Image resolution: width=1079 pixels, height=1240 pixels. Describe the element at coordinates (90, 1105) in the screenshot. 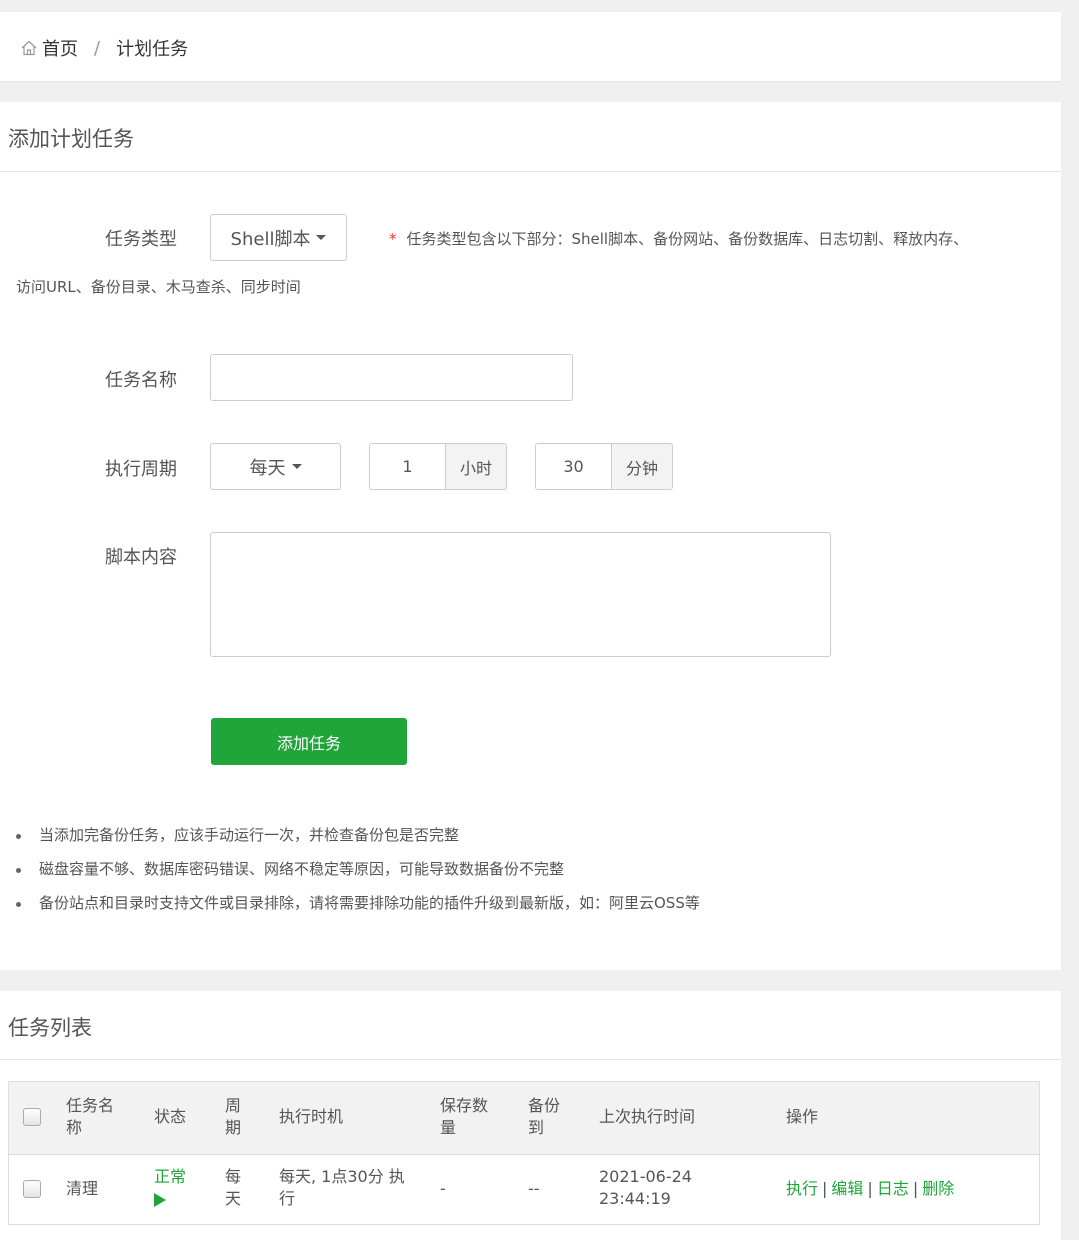

I see `col-name-line: 任务名` at that location.